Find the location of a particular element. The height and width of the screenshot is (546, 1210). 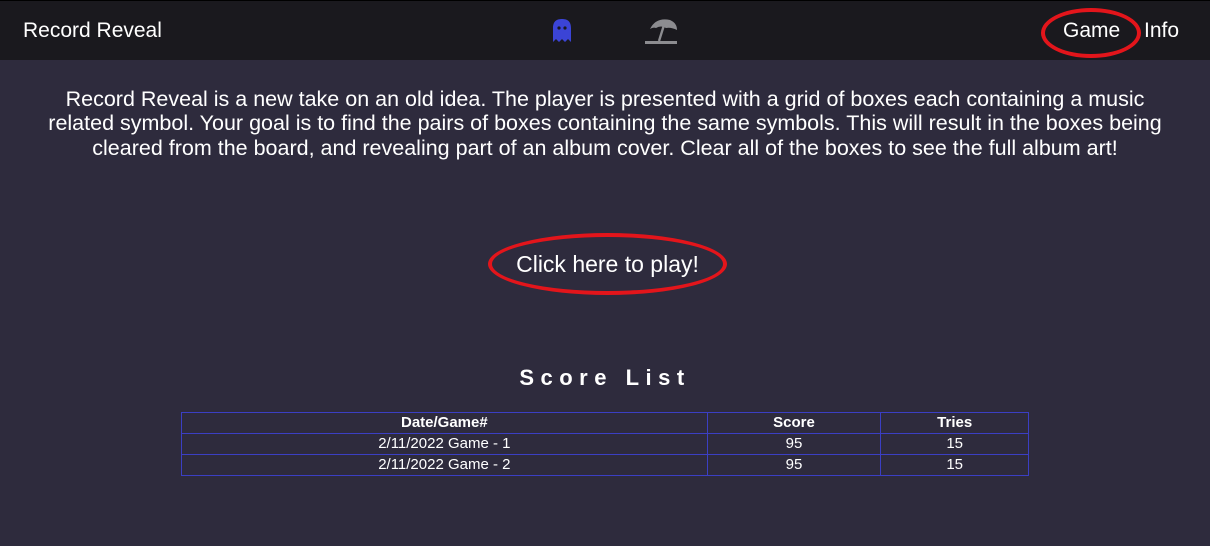

table-header-row: Date/Game# Score Tries is located at coordinates (605, 423).